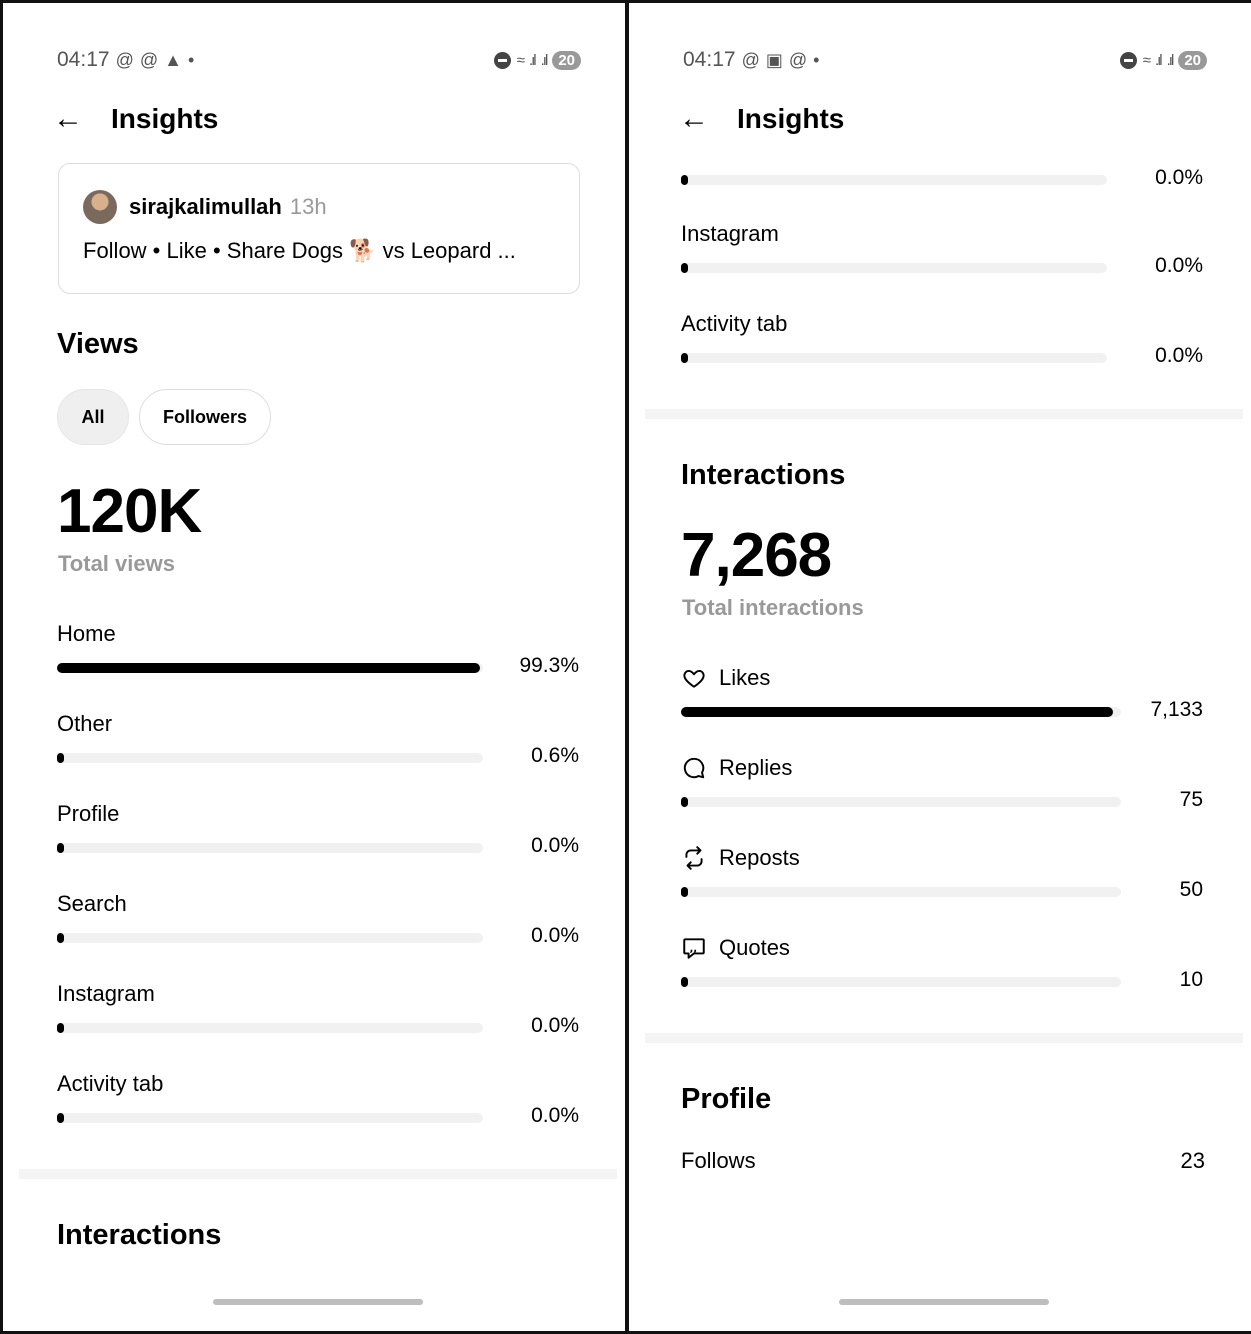  I want to click on reply-icon, so click(694, 768).